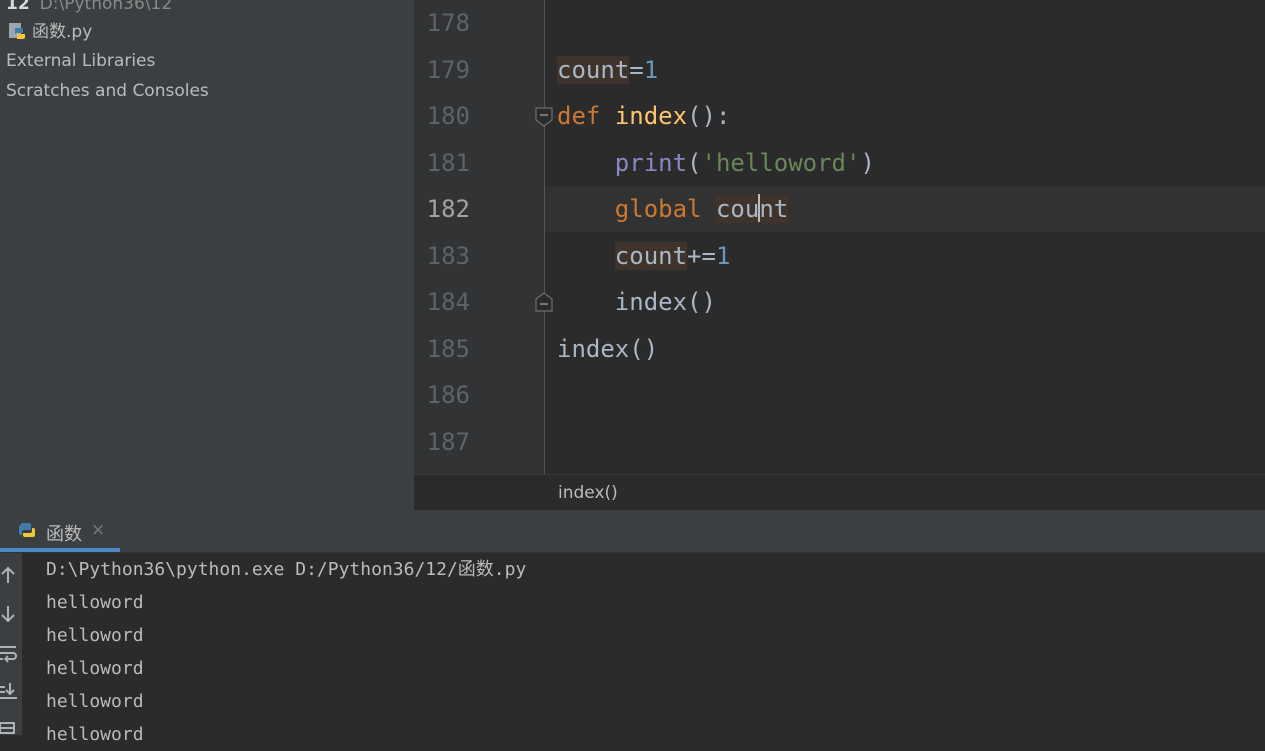 The image size is (1265, 751). I want to click on line-number: 186, so click(448, 395).